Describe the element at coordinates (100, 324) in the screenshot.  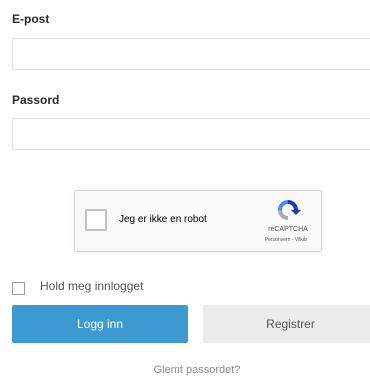
I see `login-button: Logg inn` at that location.